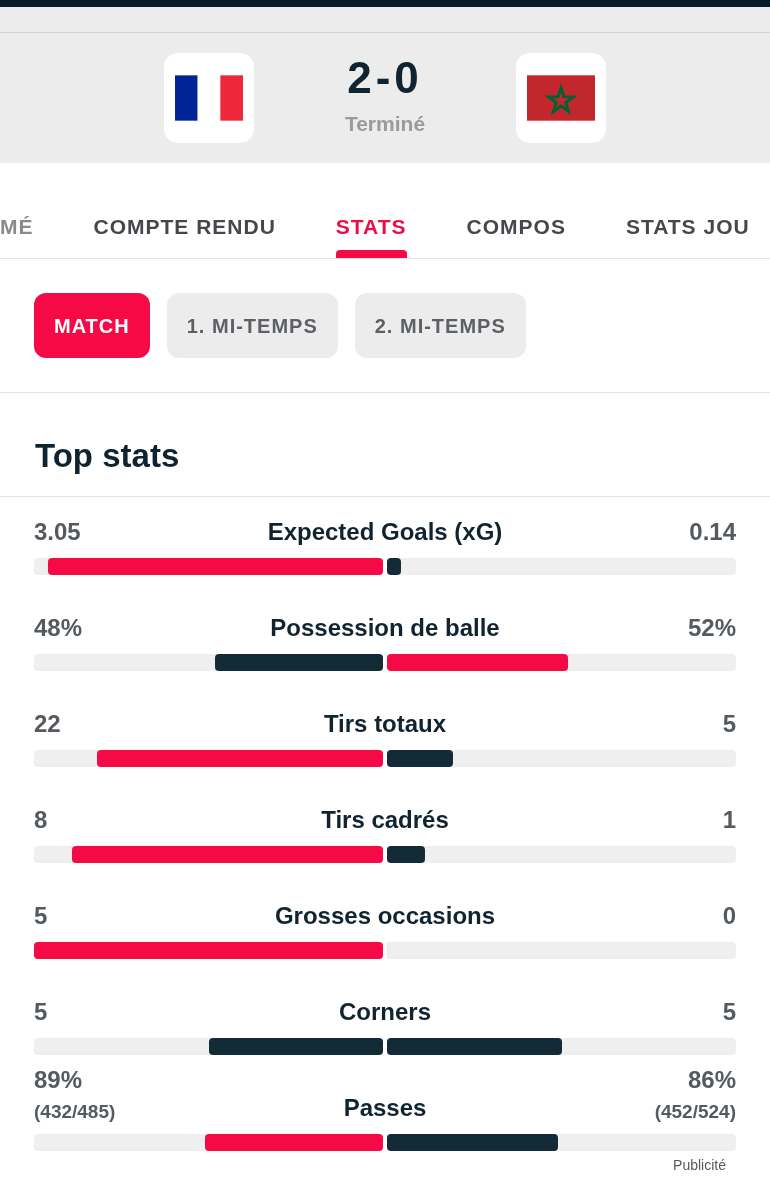 This screenshot has height=1200, width=770. I want to click on home-detail: (432/485), so click(75, 1111).